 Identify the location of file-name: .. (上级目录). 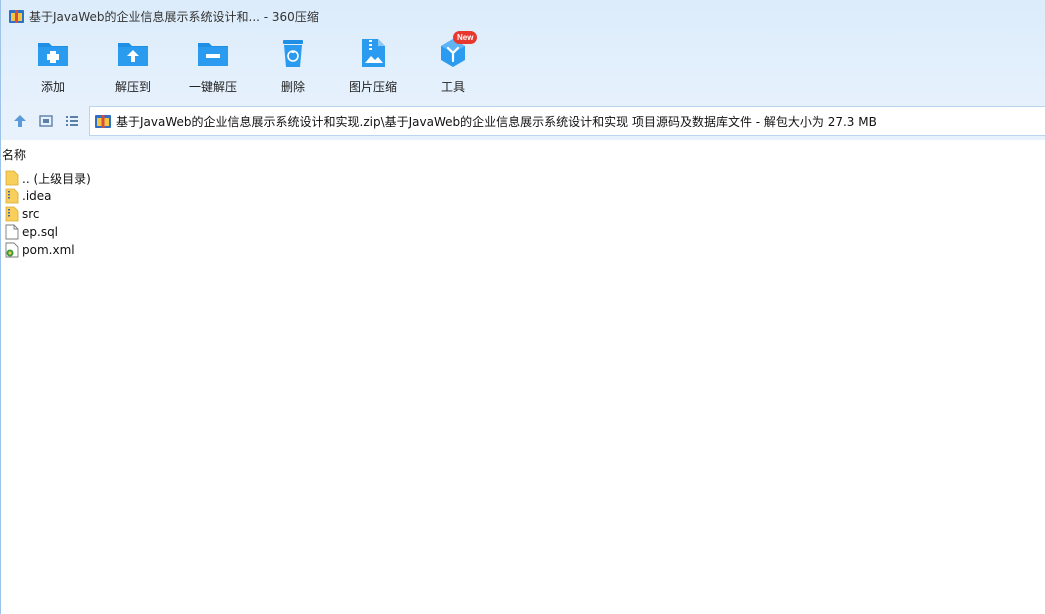
(56, 178).